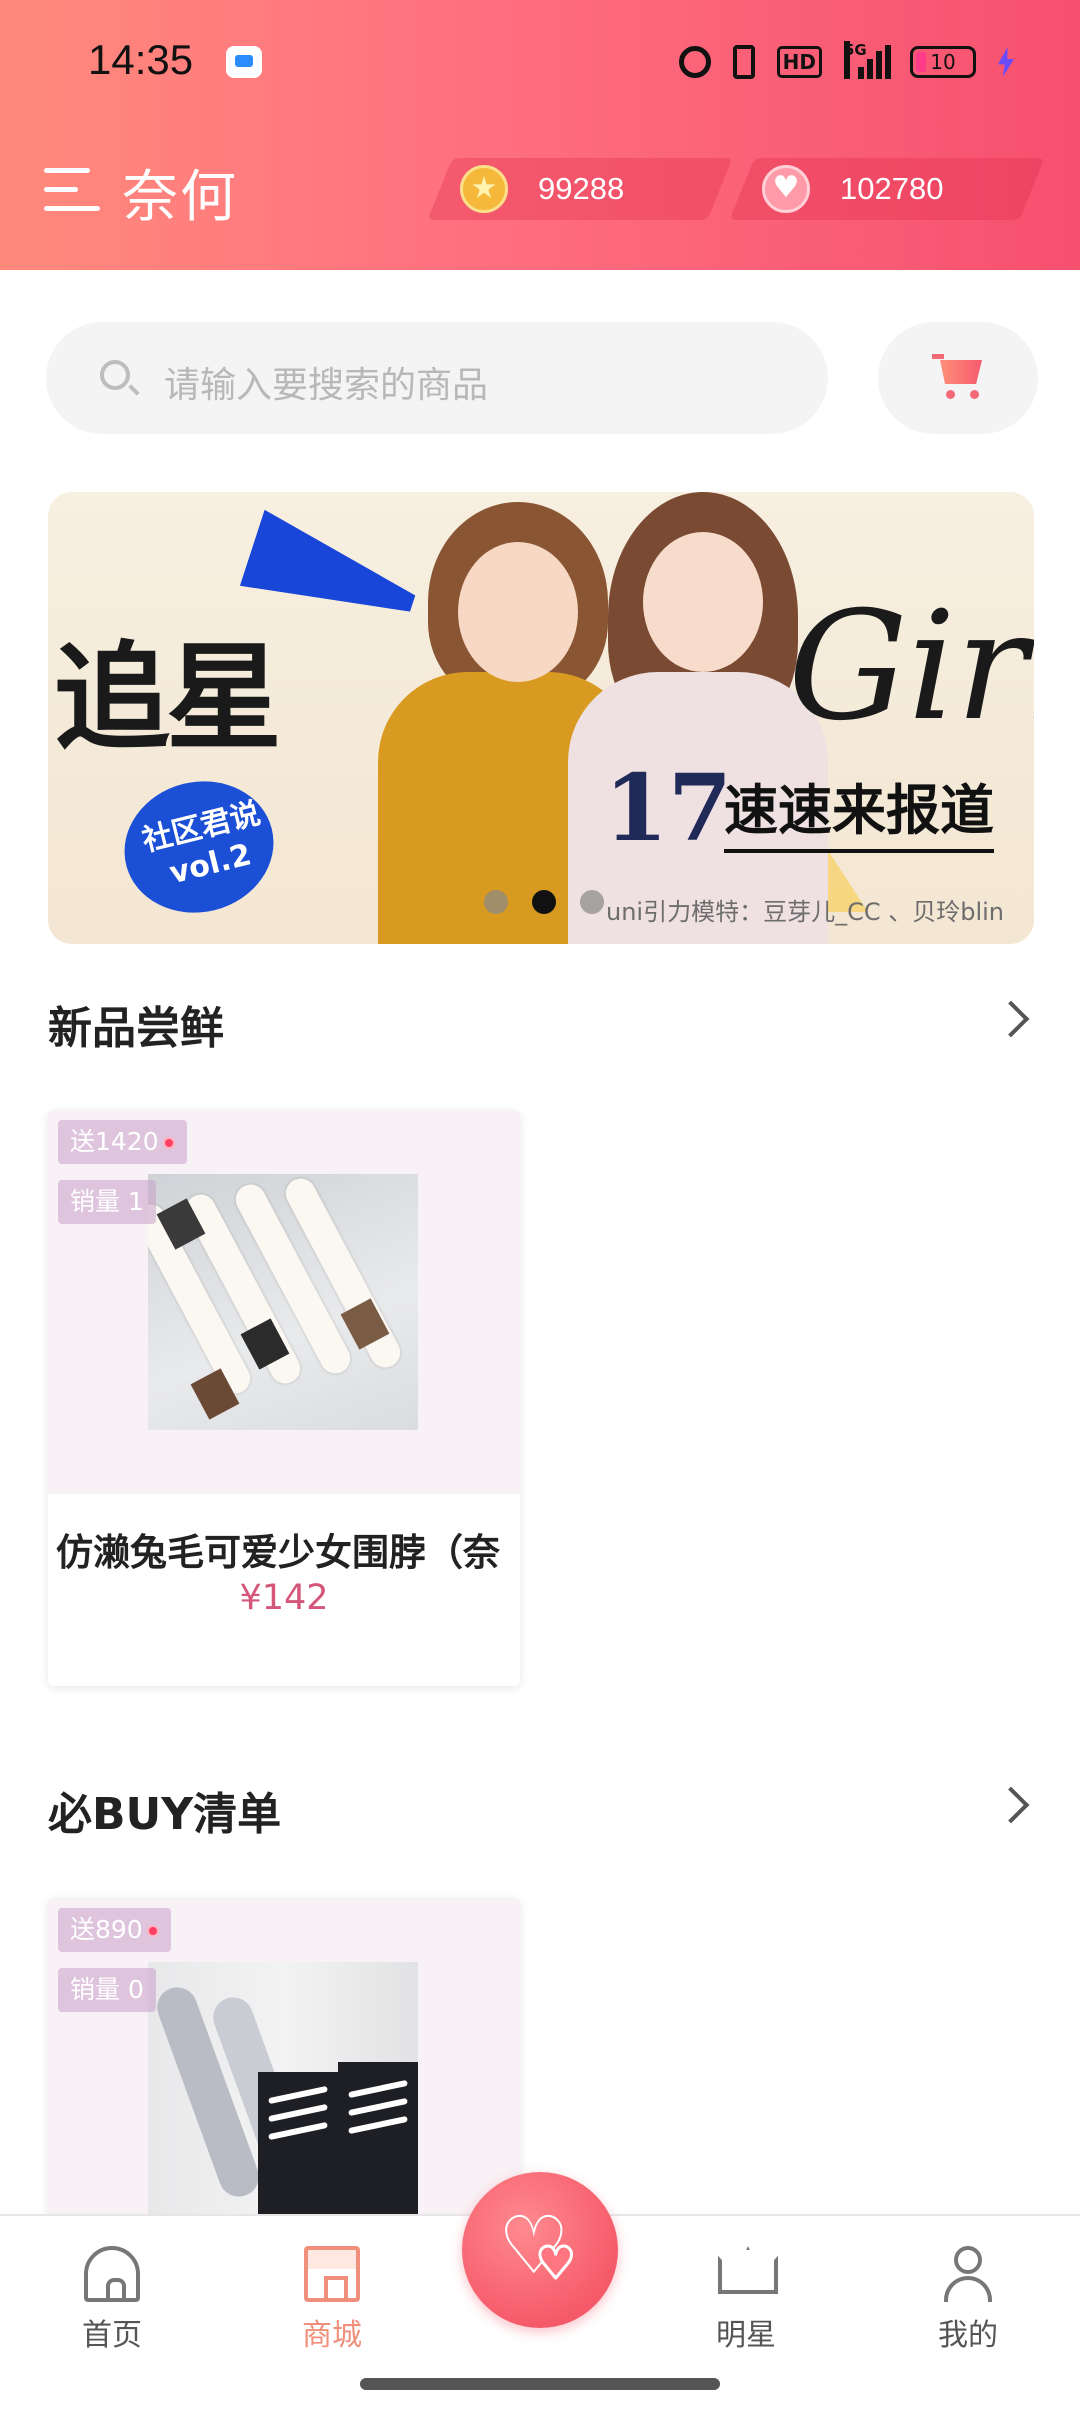 The image size is (1080, 2412). Describe the element at coordinates (180, 197) in the screenshot. I see `app-title: 奈何` at that location.